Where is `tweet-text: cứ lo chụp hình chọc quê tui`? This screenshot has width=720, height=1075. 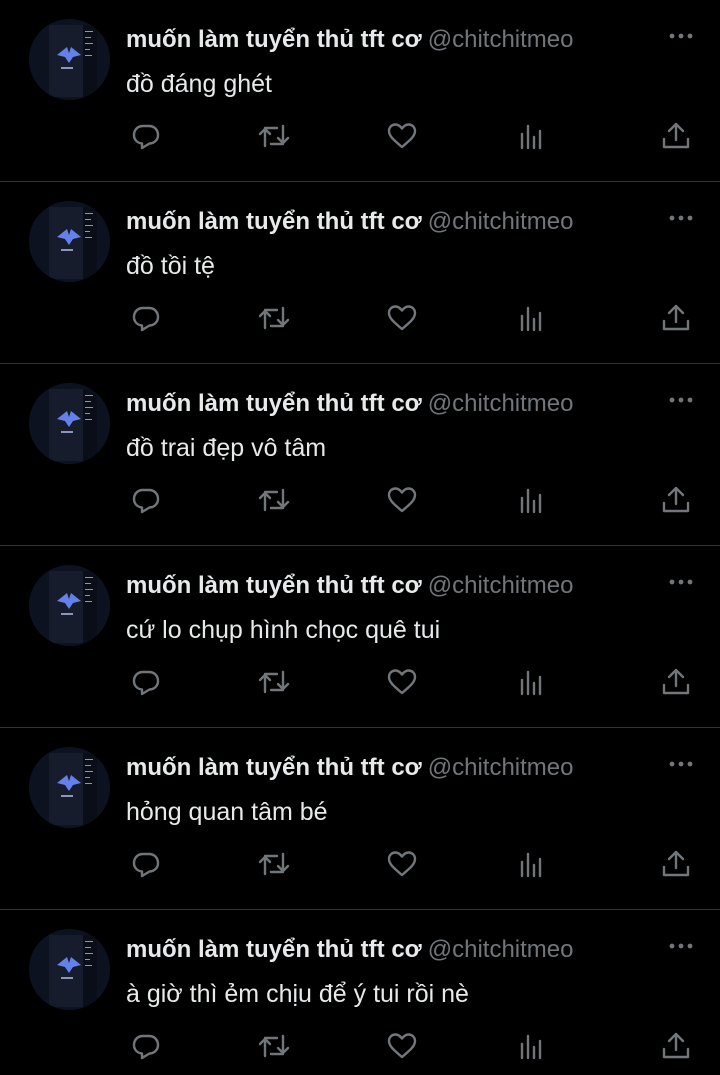
tweet-text: cứ lo chụp hình chọc quê tui is located at coordinates (283, 630).